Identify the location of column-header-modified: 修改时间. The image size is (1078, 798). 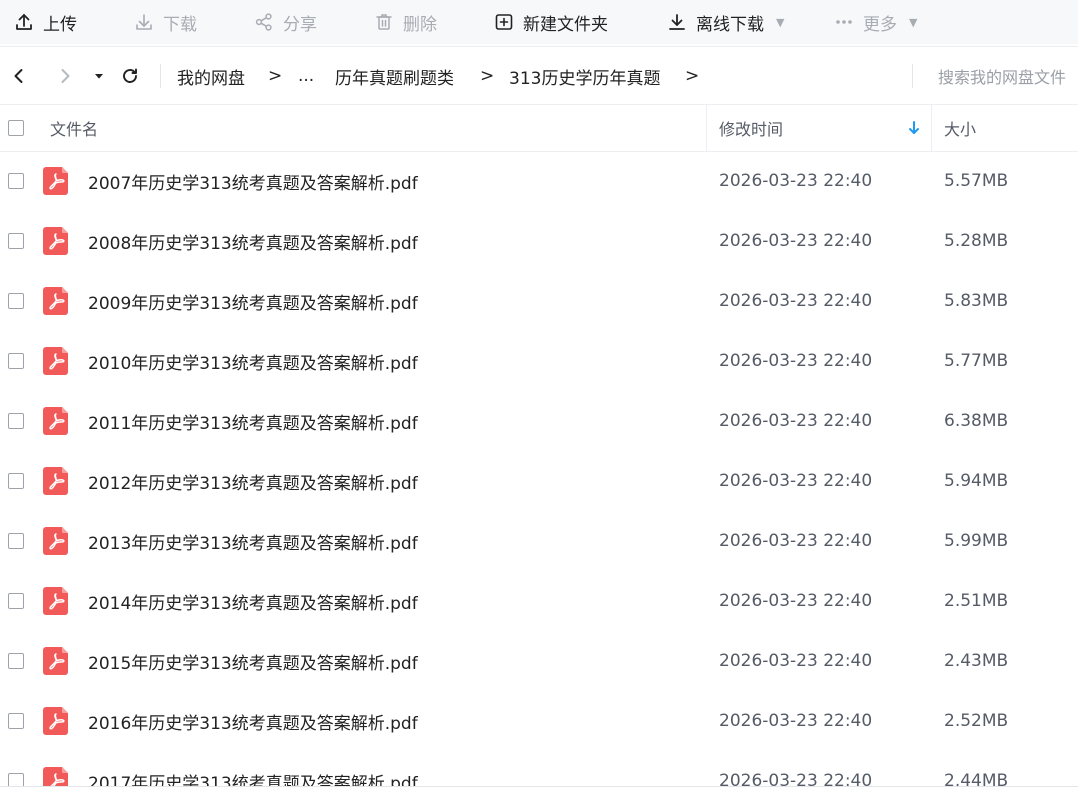
(751, 128).